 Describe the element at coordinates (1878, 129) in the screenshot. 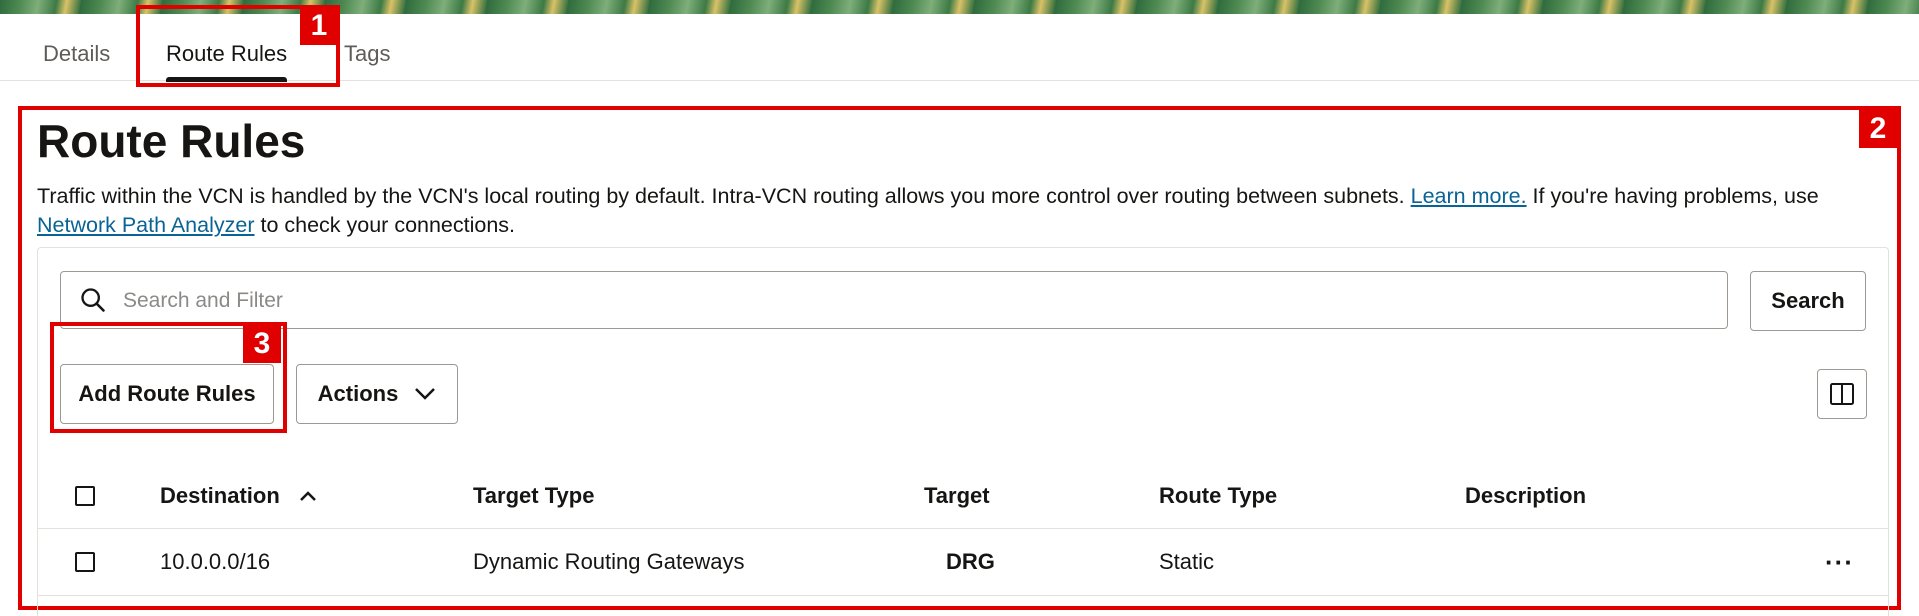

I see `callout-number-2: 2` at that location.